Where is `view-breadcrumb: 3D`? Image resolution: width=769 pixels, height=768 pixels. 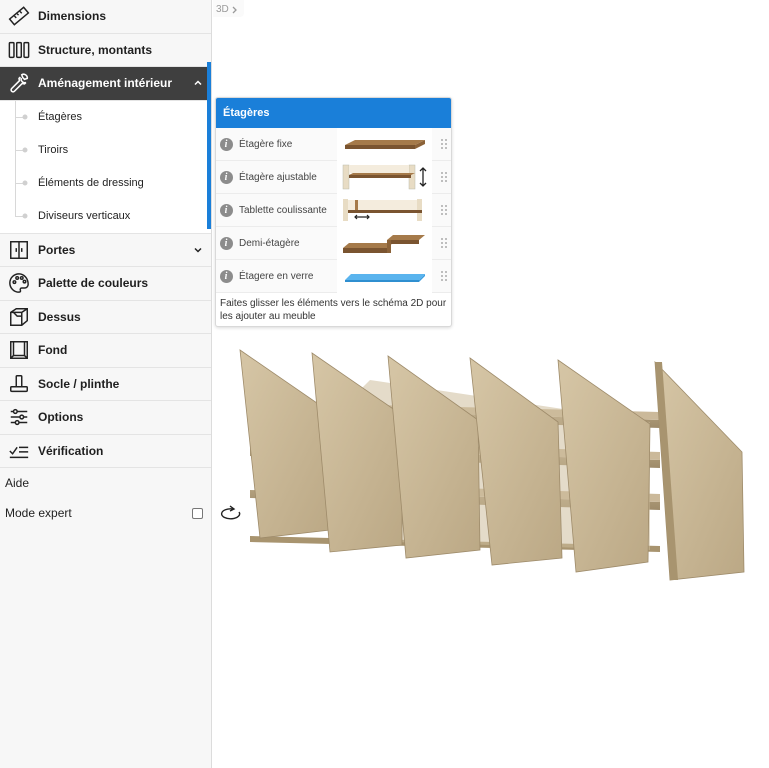 view-breadcrumb: 3D is located at coordinates (228, 8).